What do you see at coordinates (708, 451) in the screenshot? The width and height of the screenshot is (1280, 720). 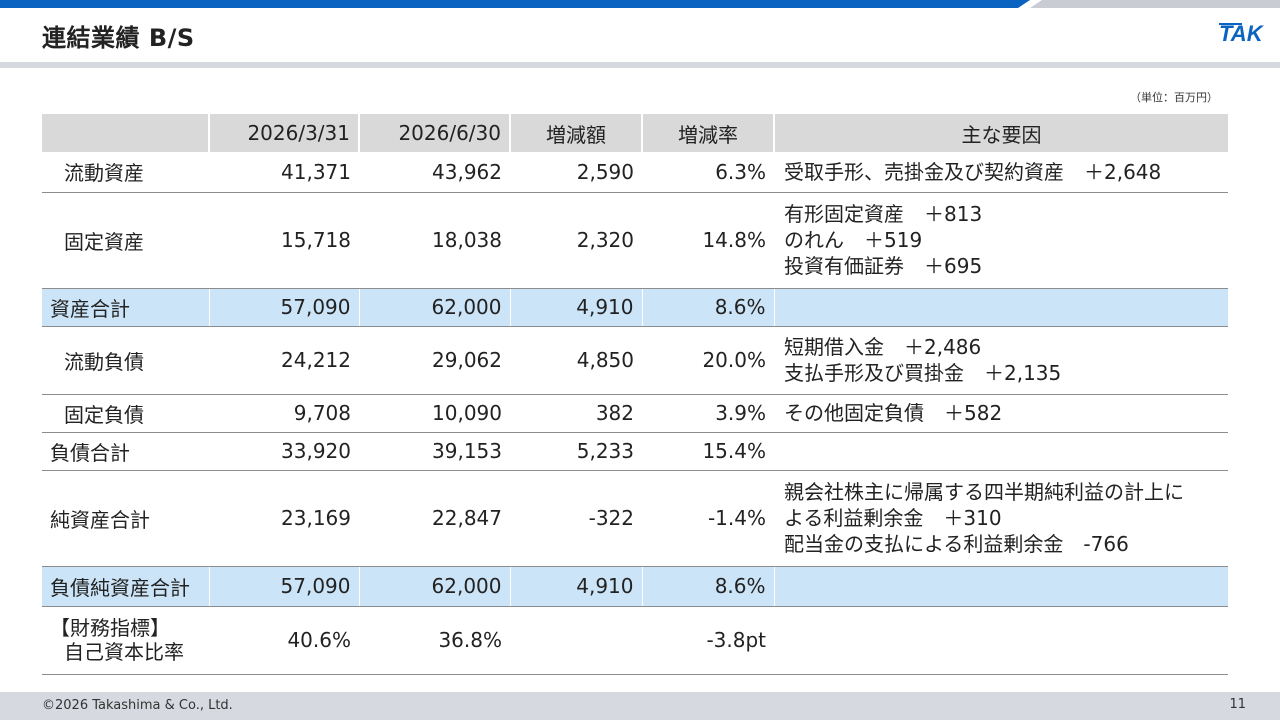 I see `value-rate: 15.4%` at bounding box center [708, 451].